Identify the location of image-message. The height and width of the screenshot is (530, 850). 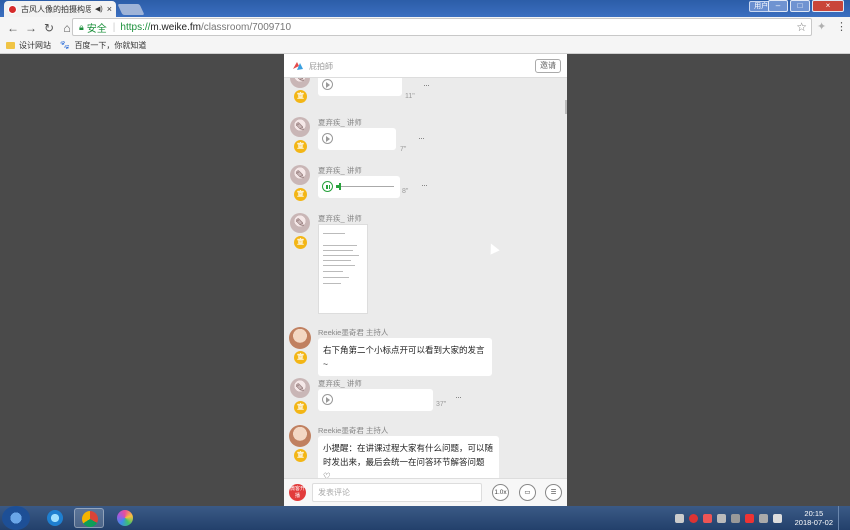
(343, 269).